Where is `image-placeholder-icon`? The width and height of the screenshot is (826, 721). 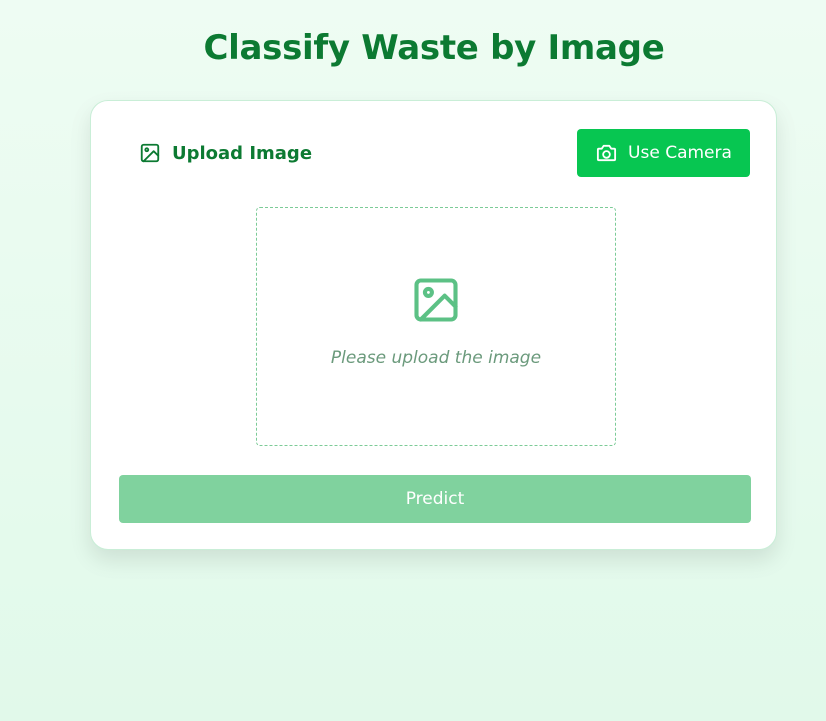 image-placeholder-icon is located at coordinates (436, 300).